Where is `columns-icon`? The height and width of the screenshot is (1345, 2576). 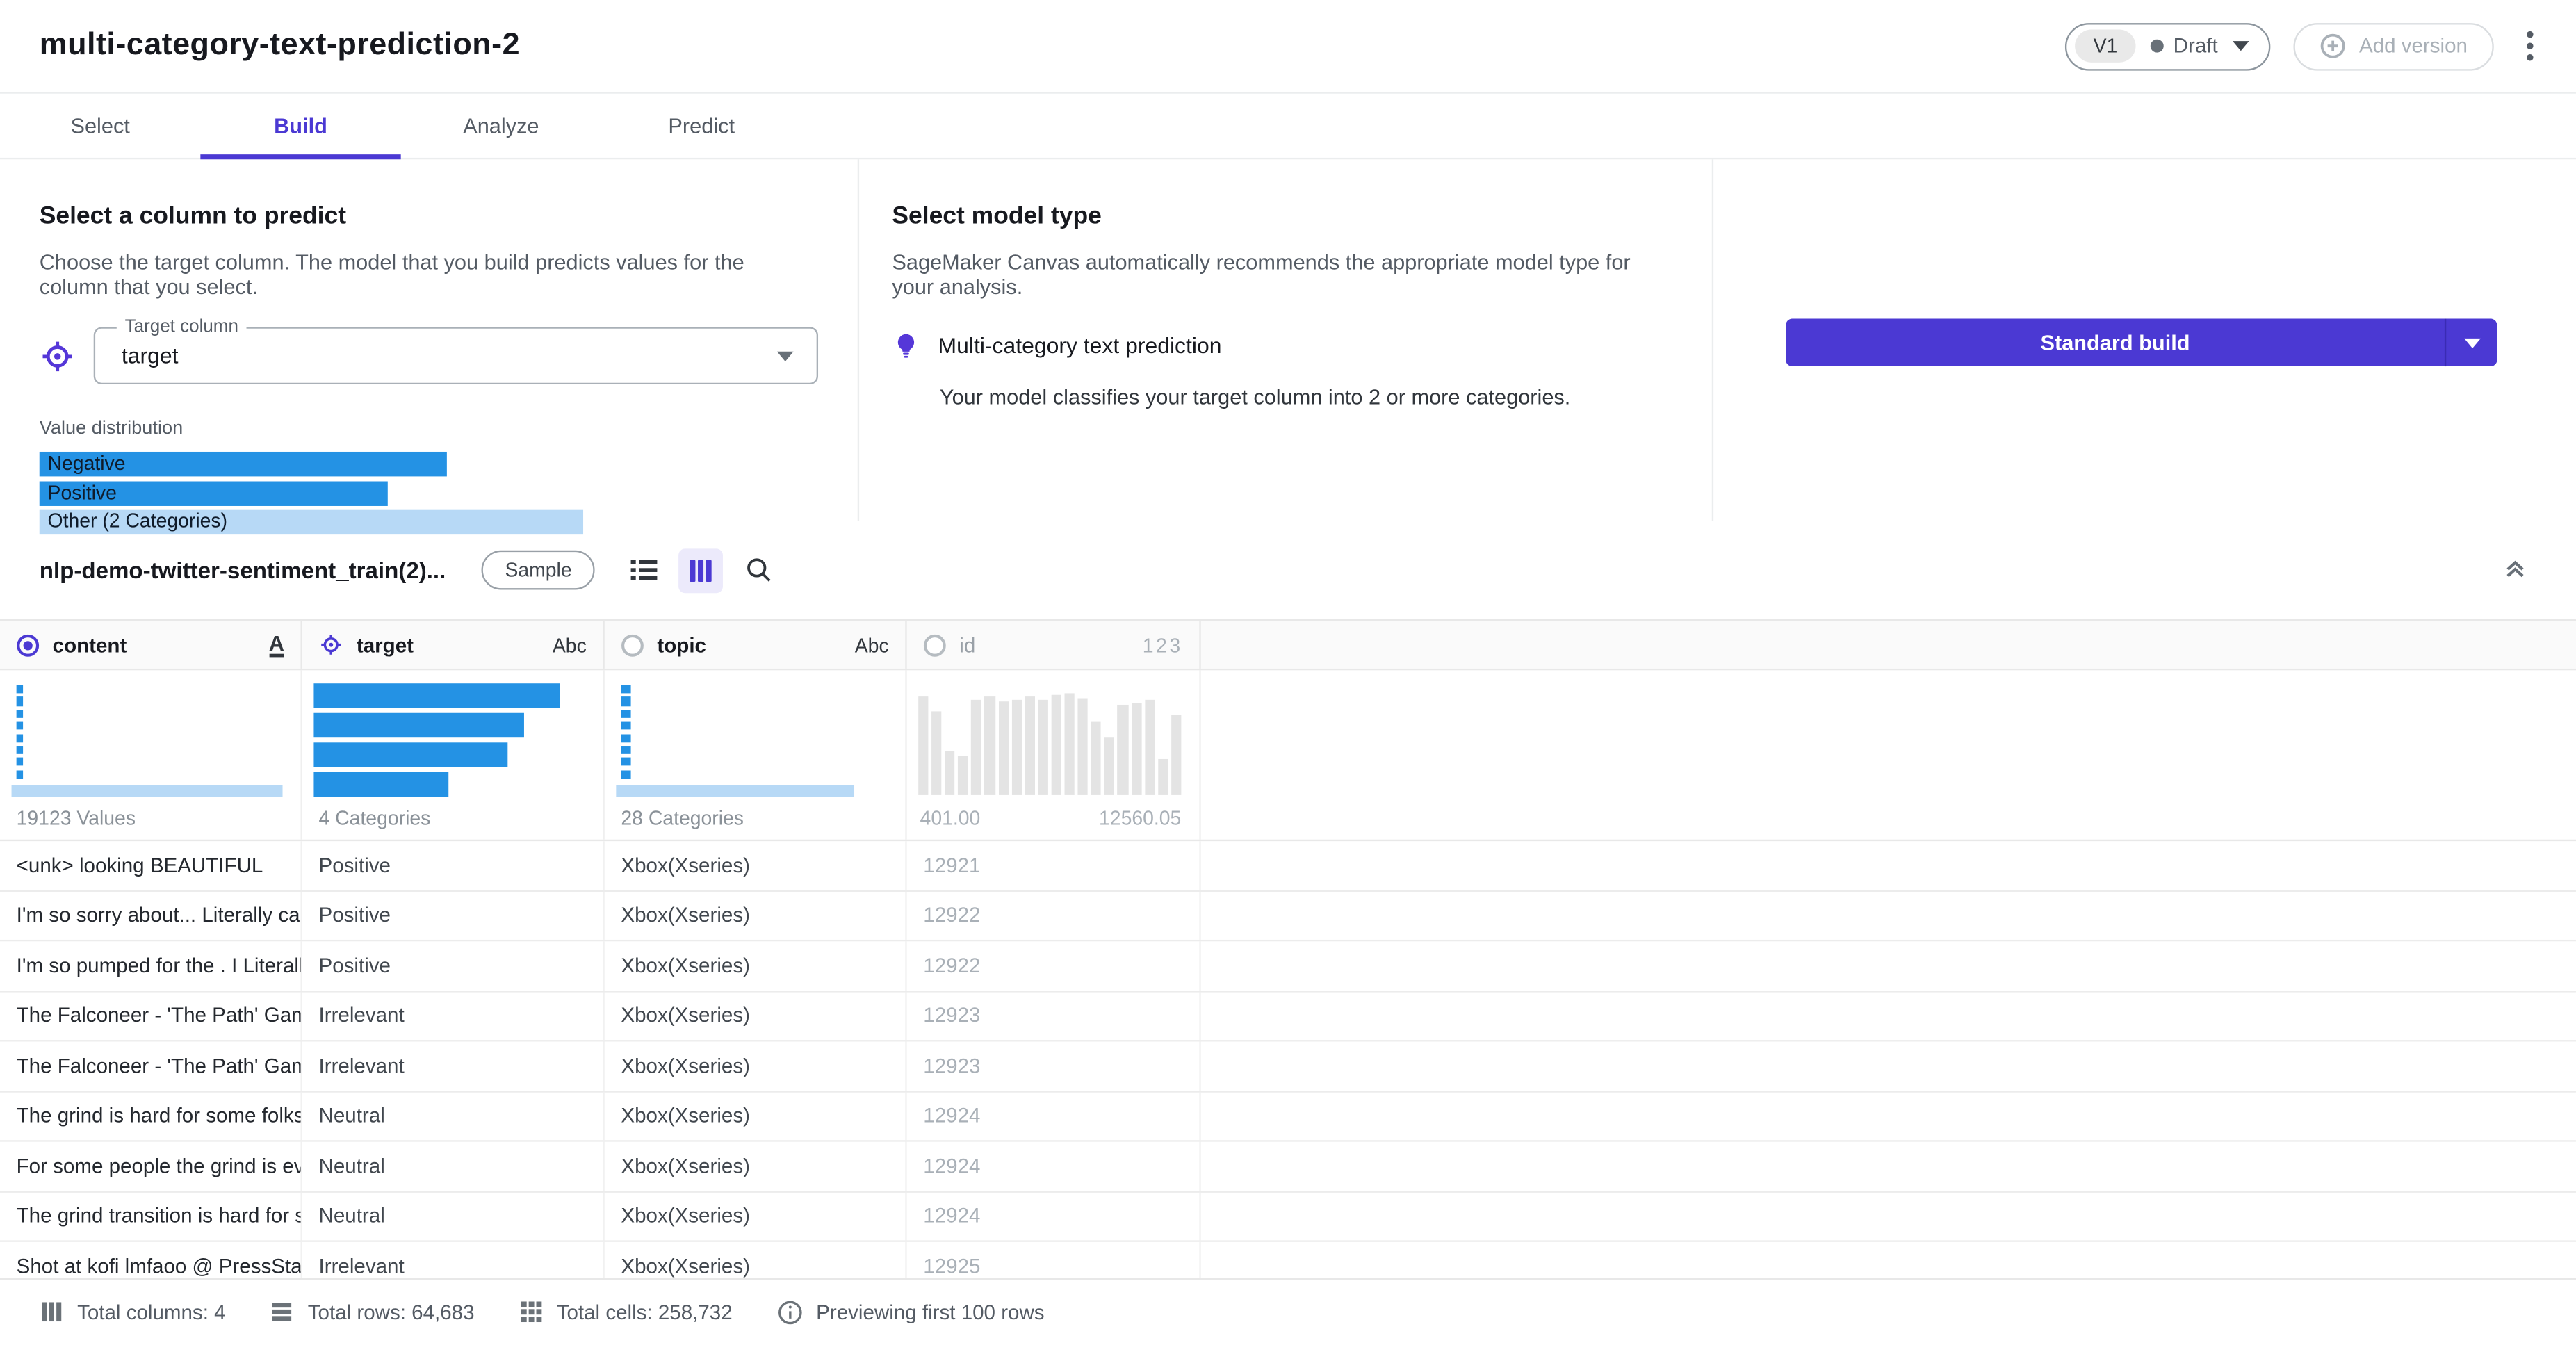
columns-icon is located at coordinates (52, 1312).